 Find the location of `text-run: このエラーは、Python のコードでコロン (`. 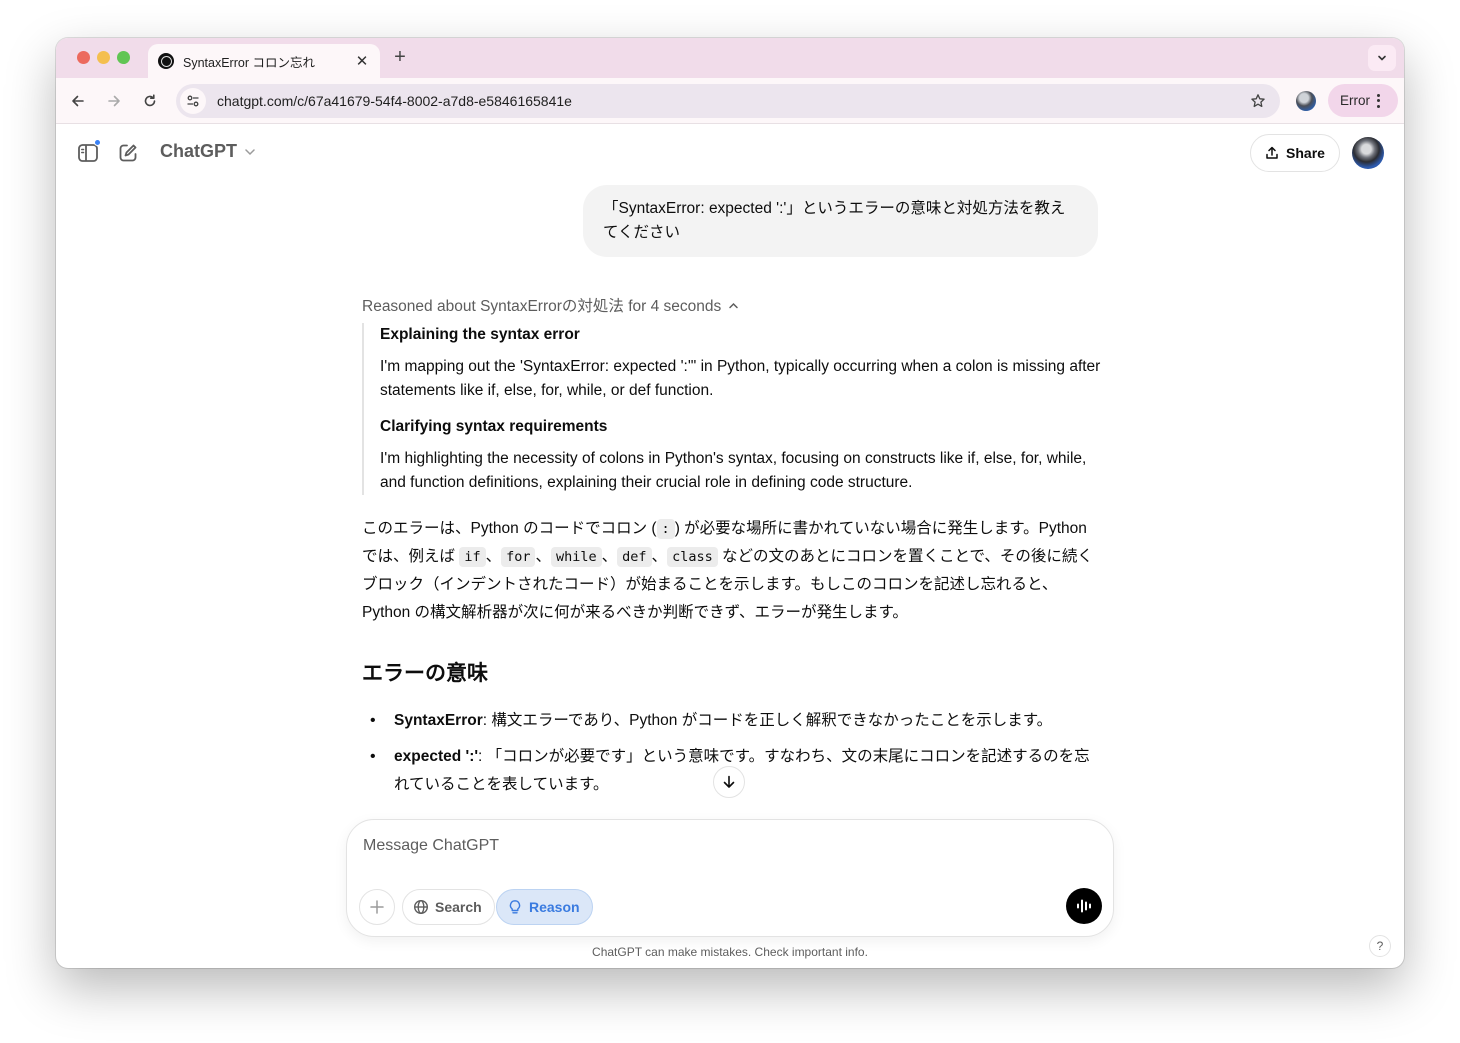

text-run: このエラーは、Python のコードでコロン ( is located at coordinates (509, 528).